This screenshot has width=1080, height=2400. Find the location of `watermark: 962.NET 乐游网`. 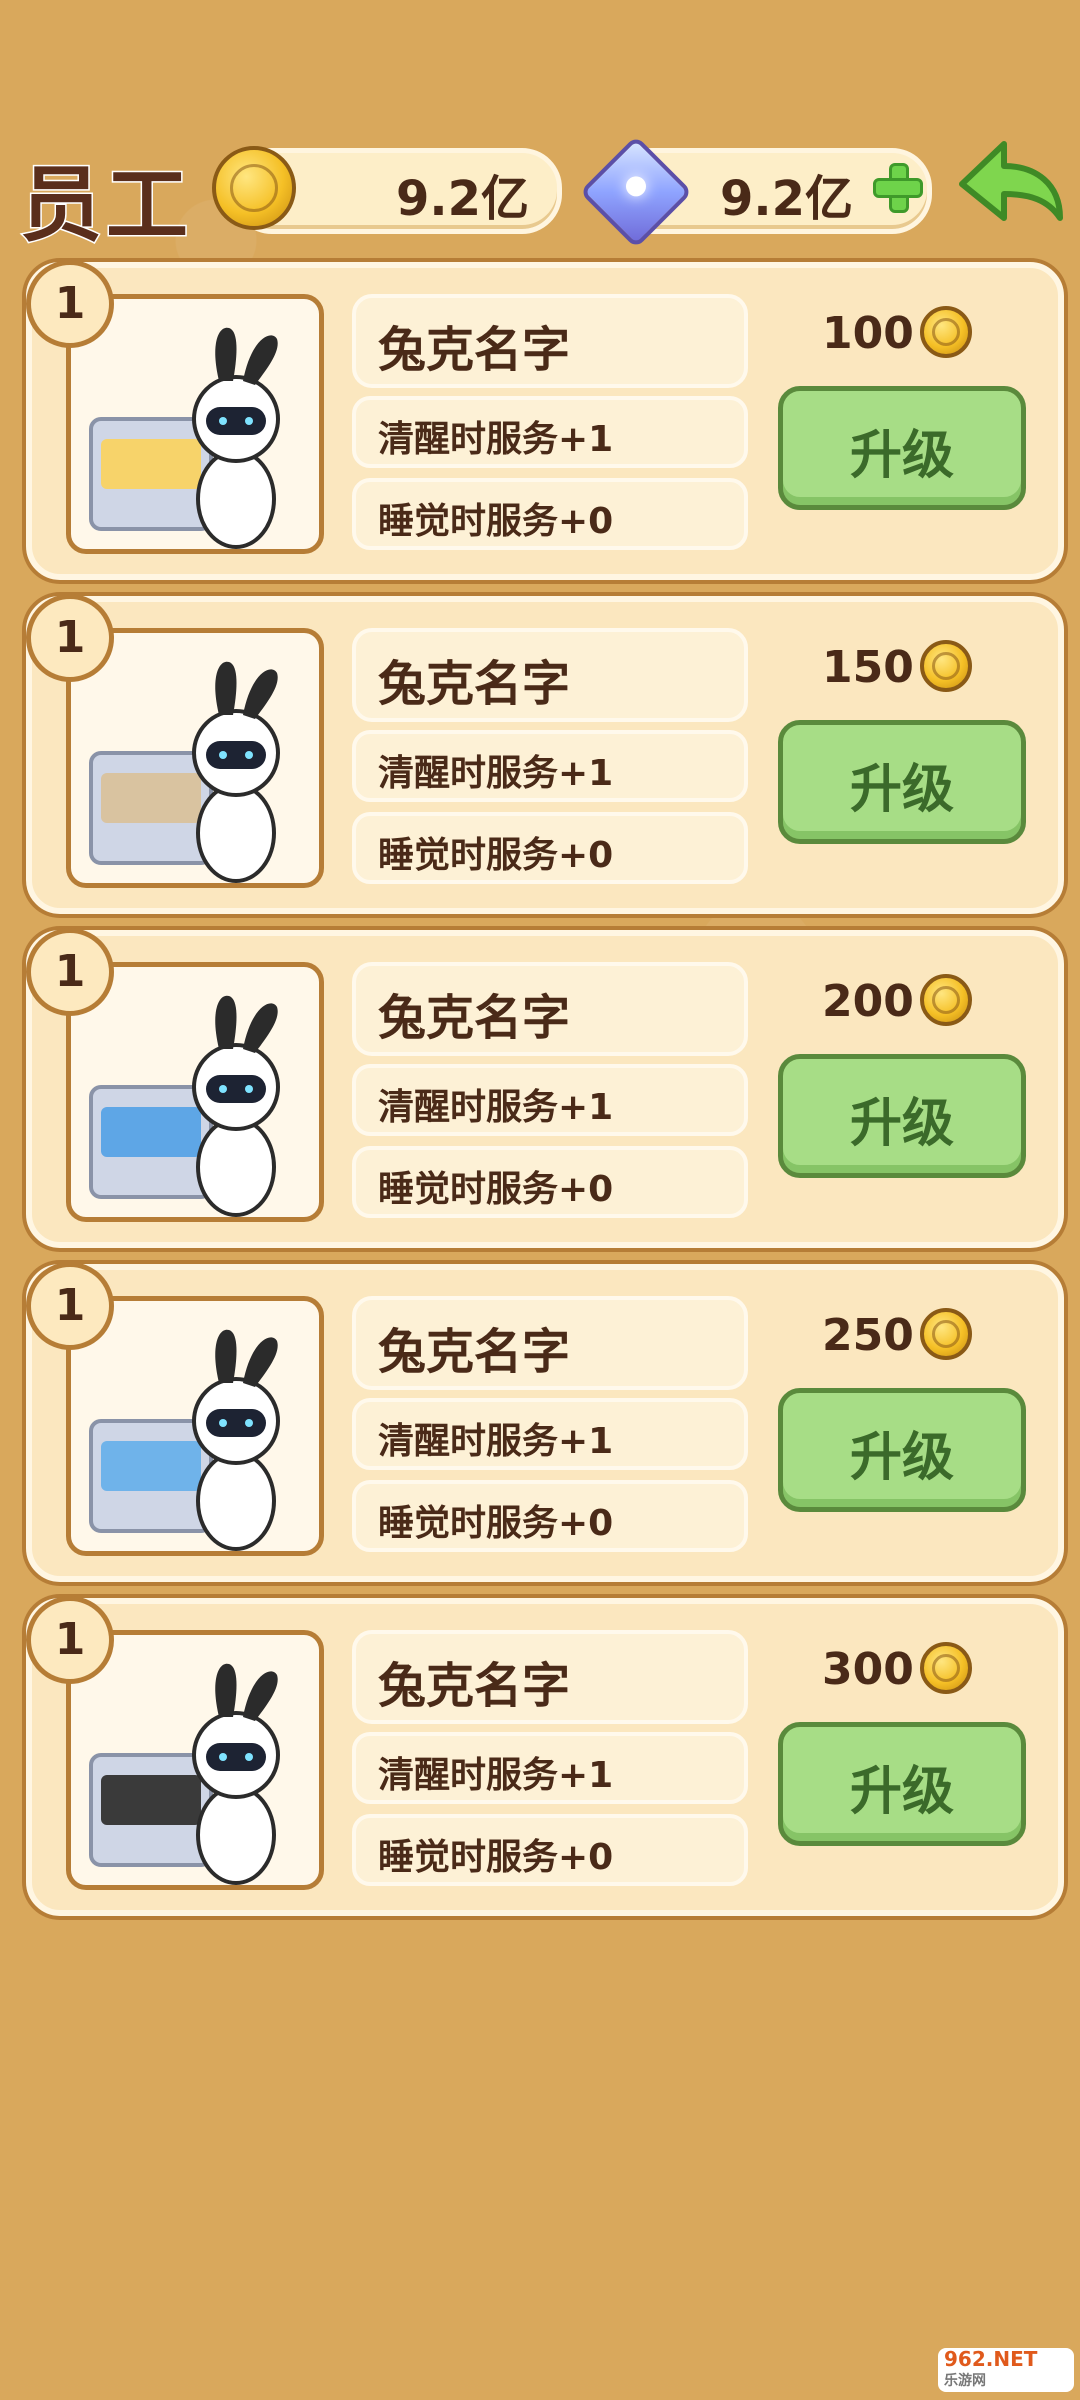

watermark: 962.NET 乐游网 is located at coordinates (1006, 2370).